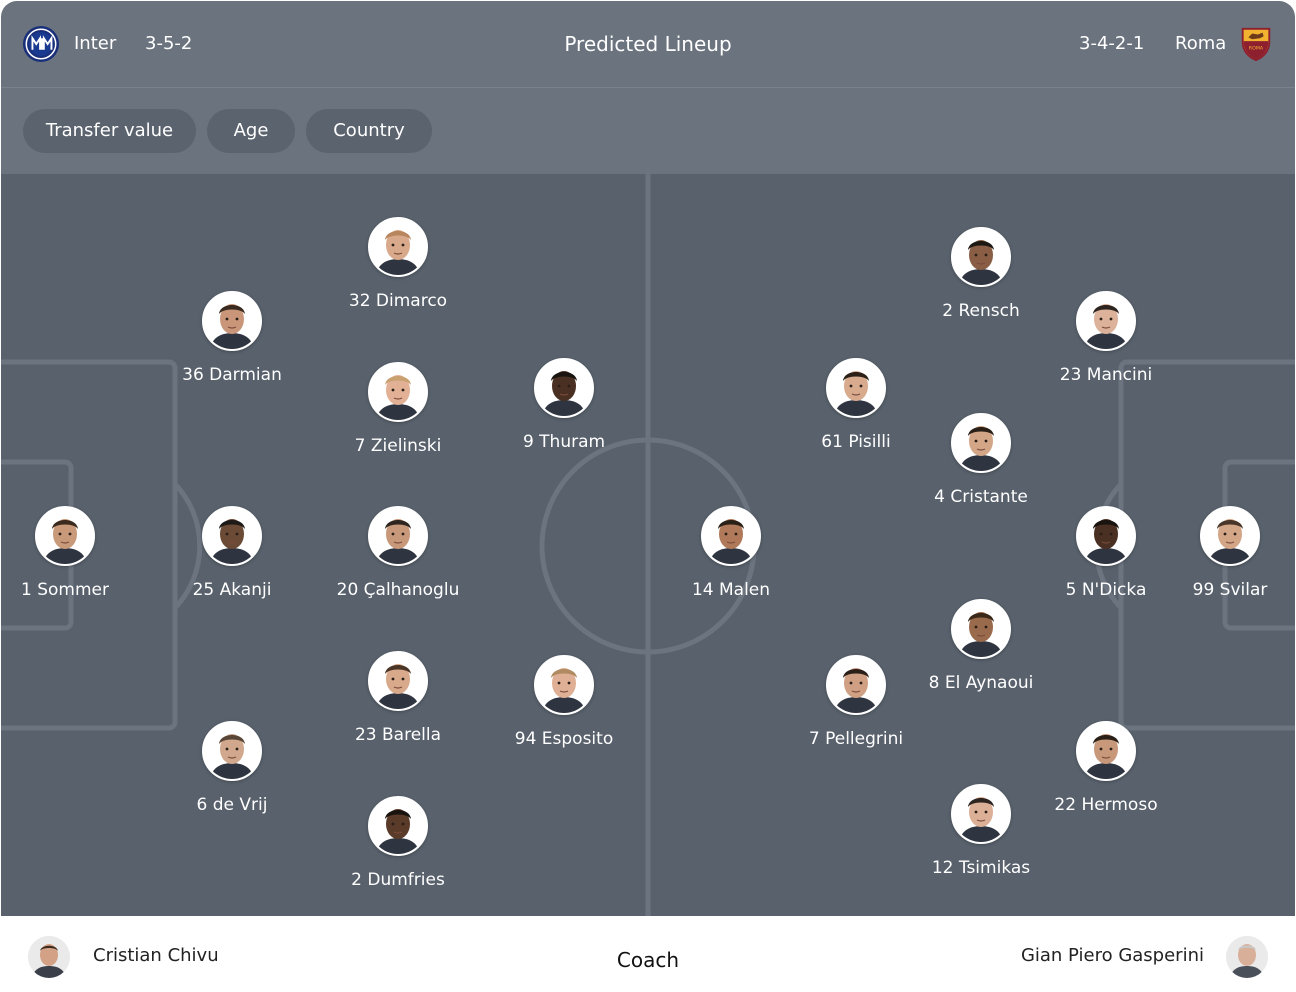 The image size is (1296, 992). What do you see at coordinates (564, 442) in the screenshot?
I see `player-name: 9 Thuram` at bounding box center [564, 442].